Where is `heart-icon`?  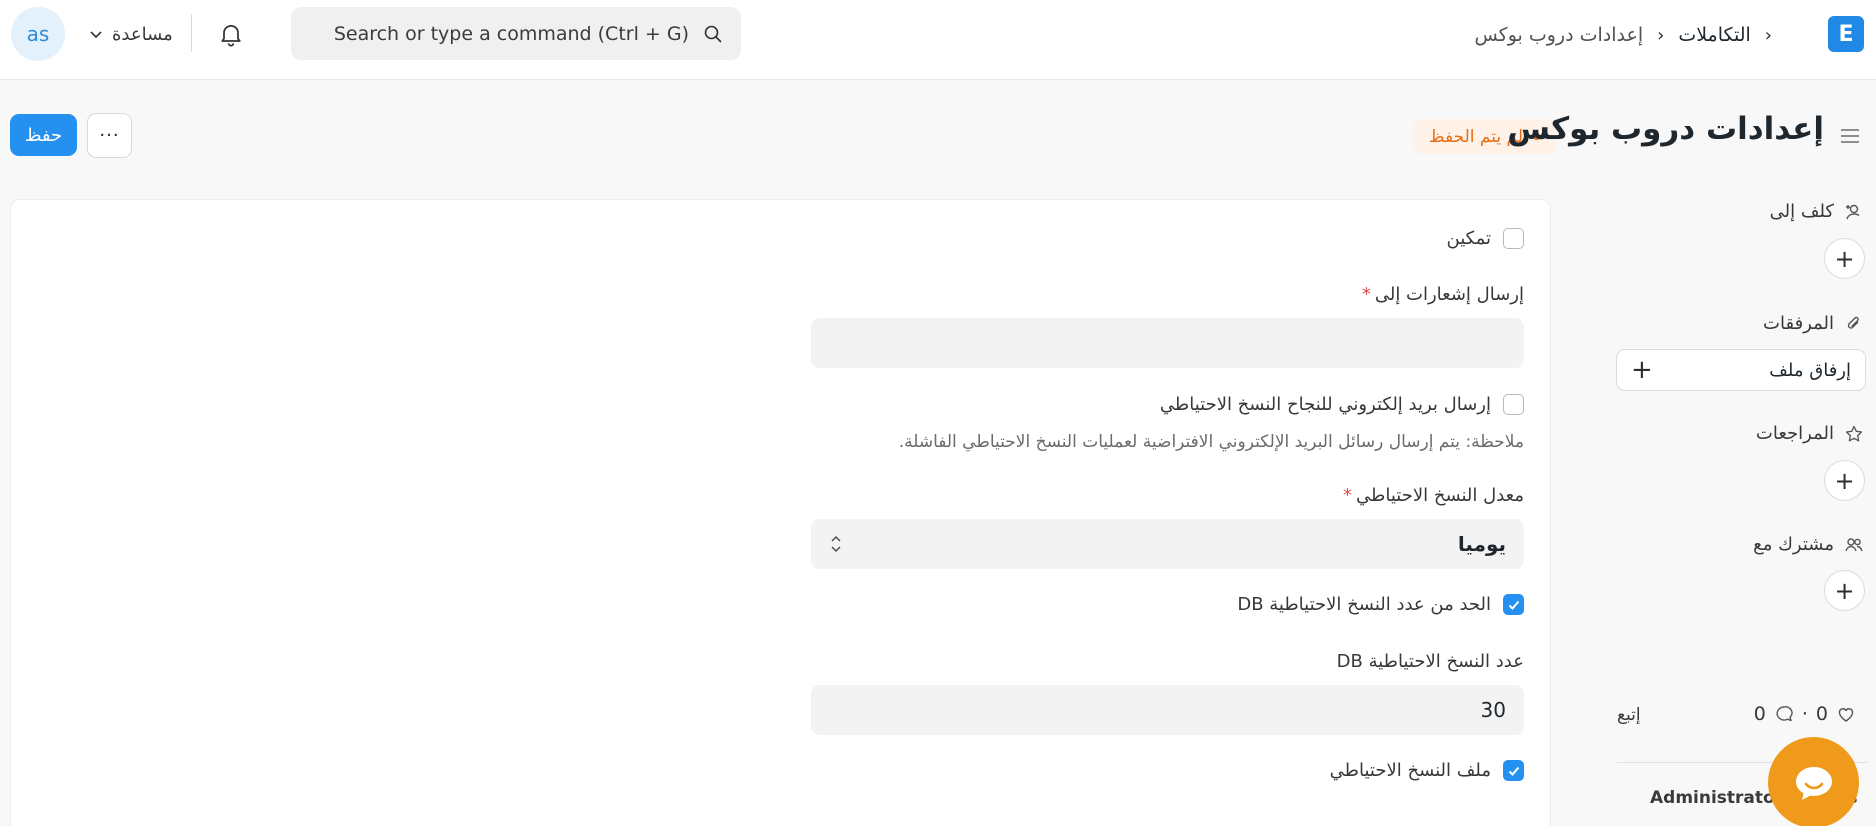
heart-icon is located at coordinates (1846, 714).